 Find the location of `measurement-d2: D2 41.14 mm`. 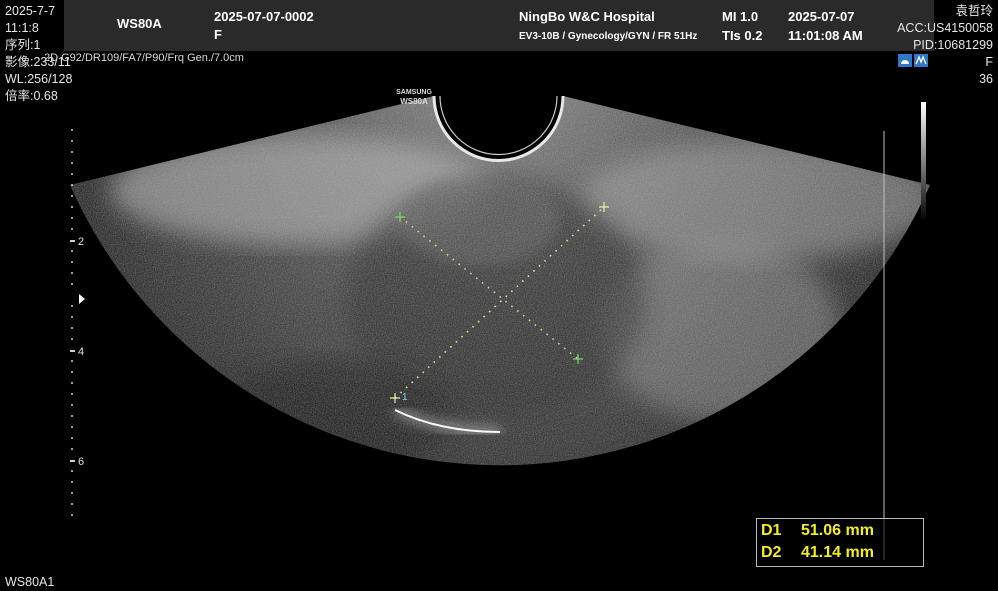

measurement-d2: D2 41.14 mm is located at coordinates (817, 553).